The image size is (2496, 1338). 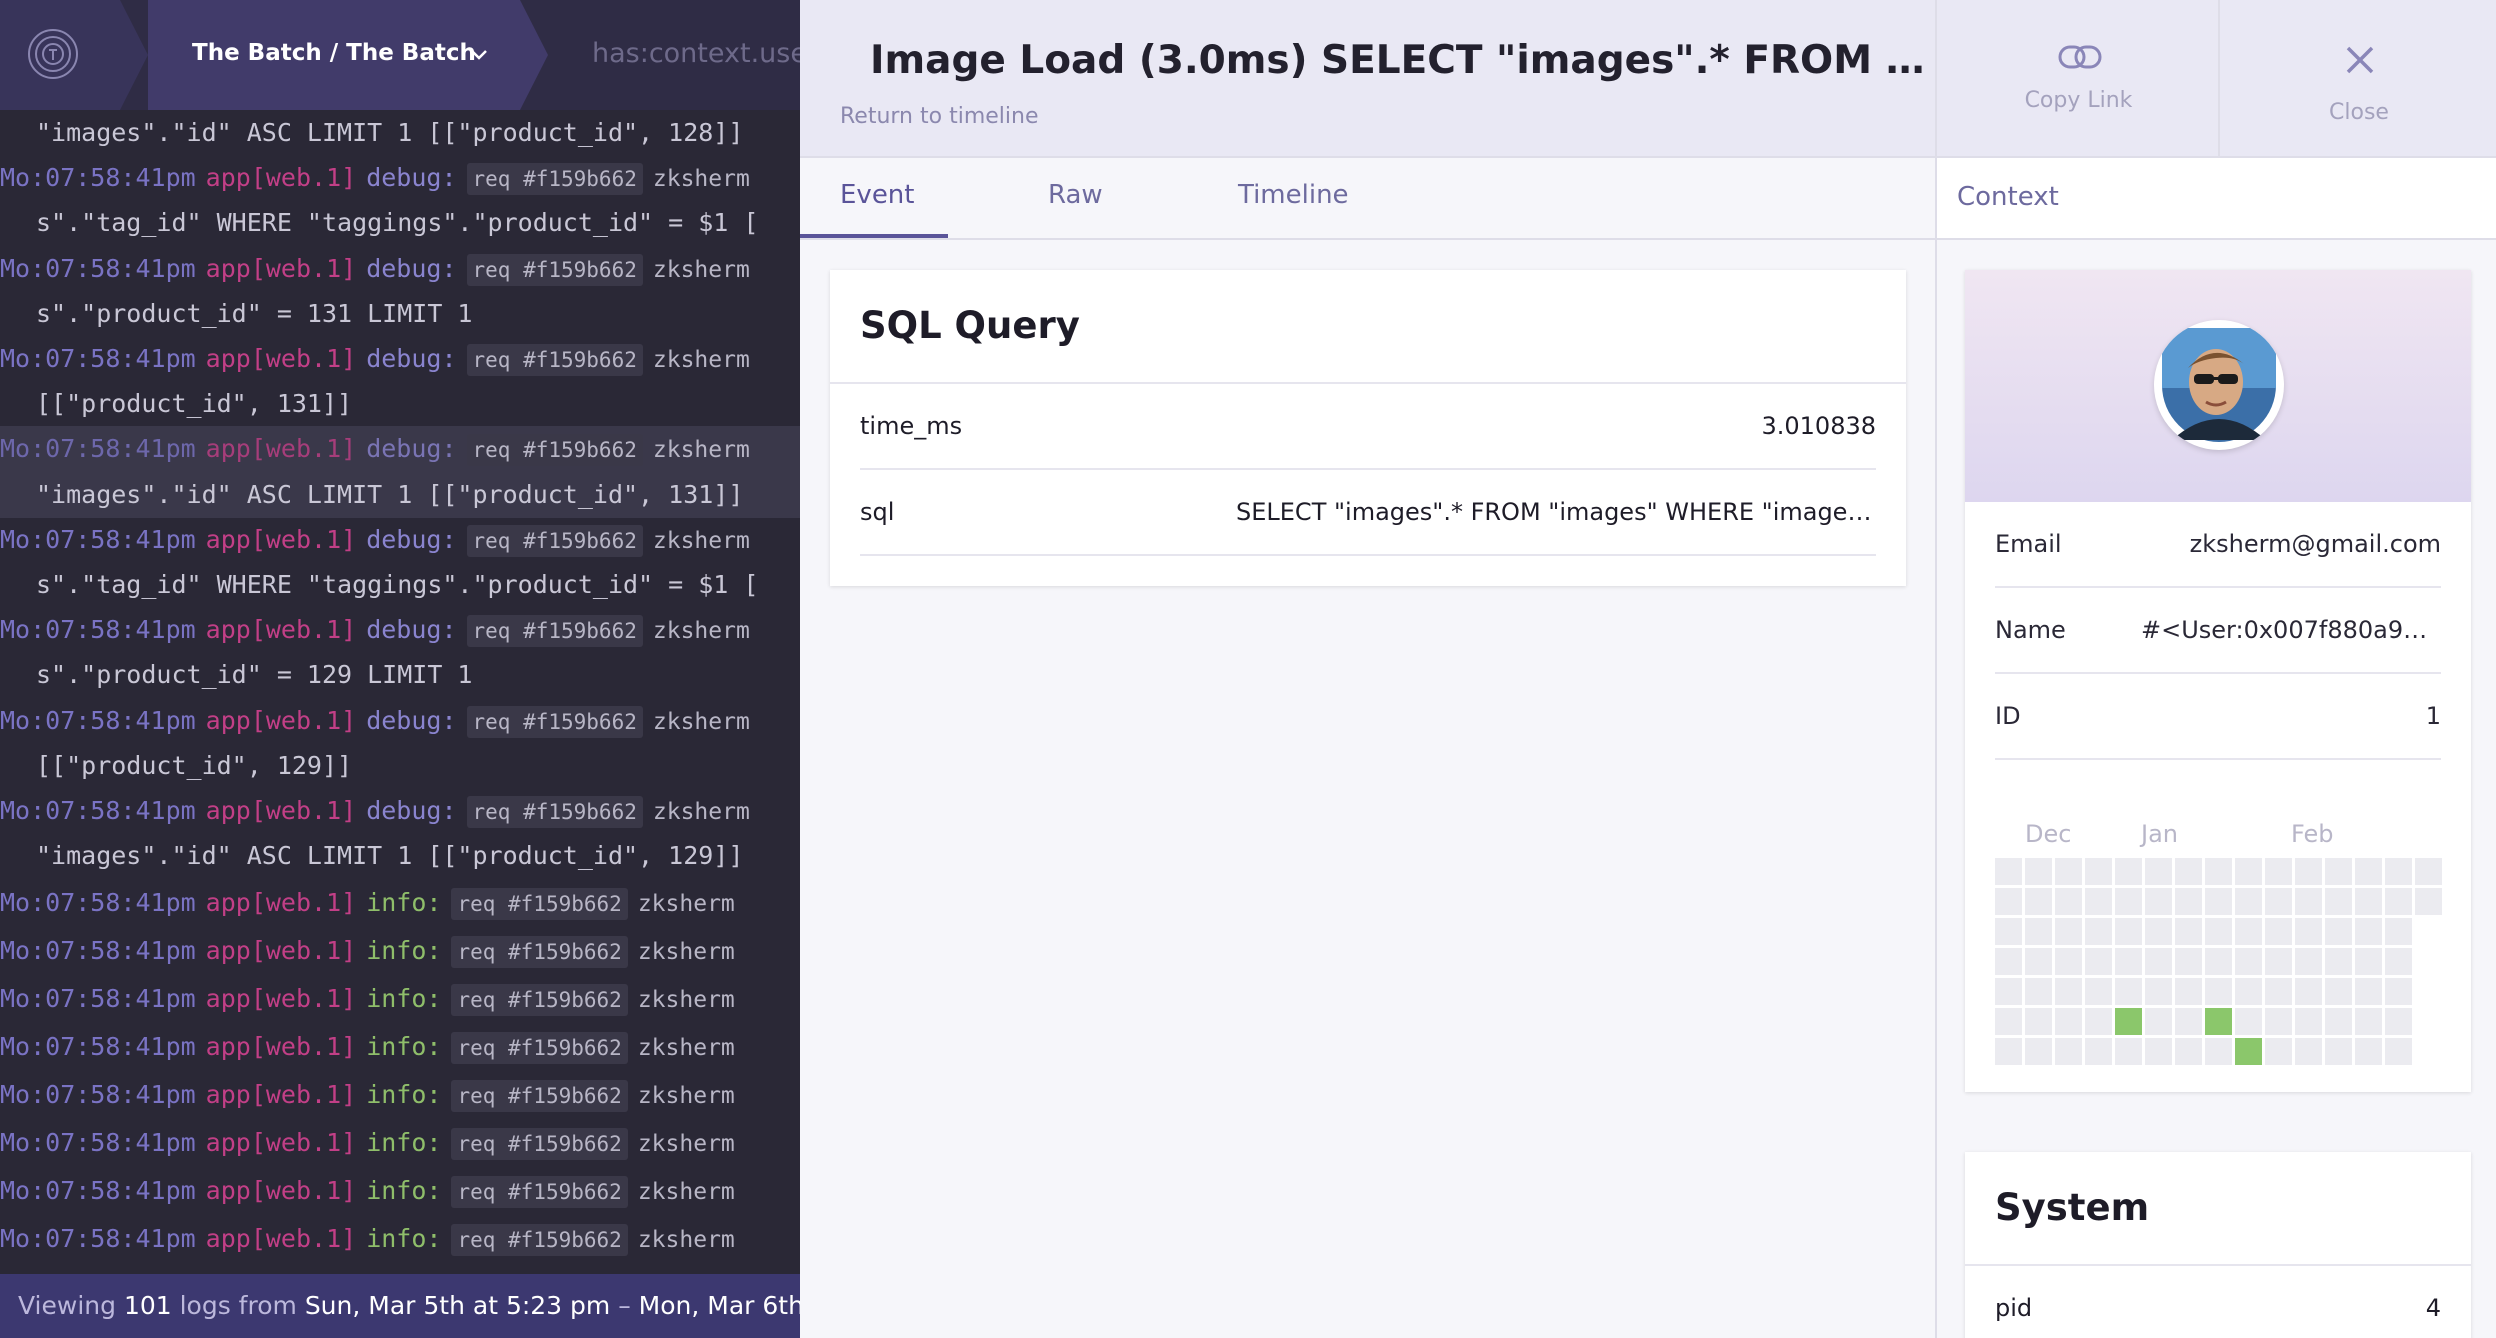 I want to click on log-line-continuation: [["product_id", 129]], so click(x=400, y=766).